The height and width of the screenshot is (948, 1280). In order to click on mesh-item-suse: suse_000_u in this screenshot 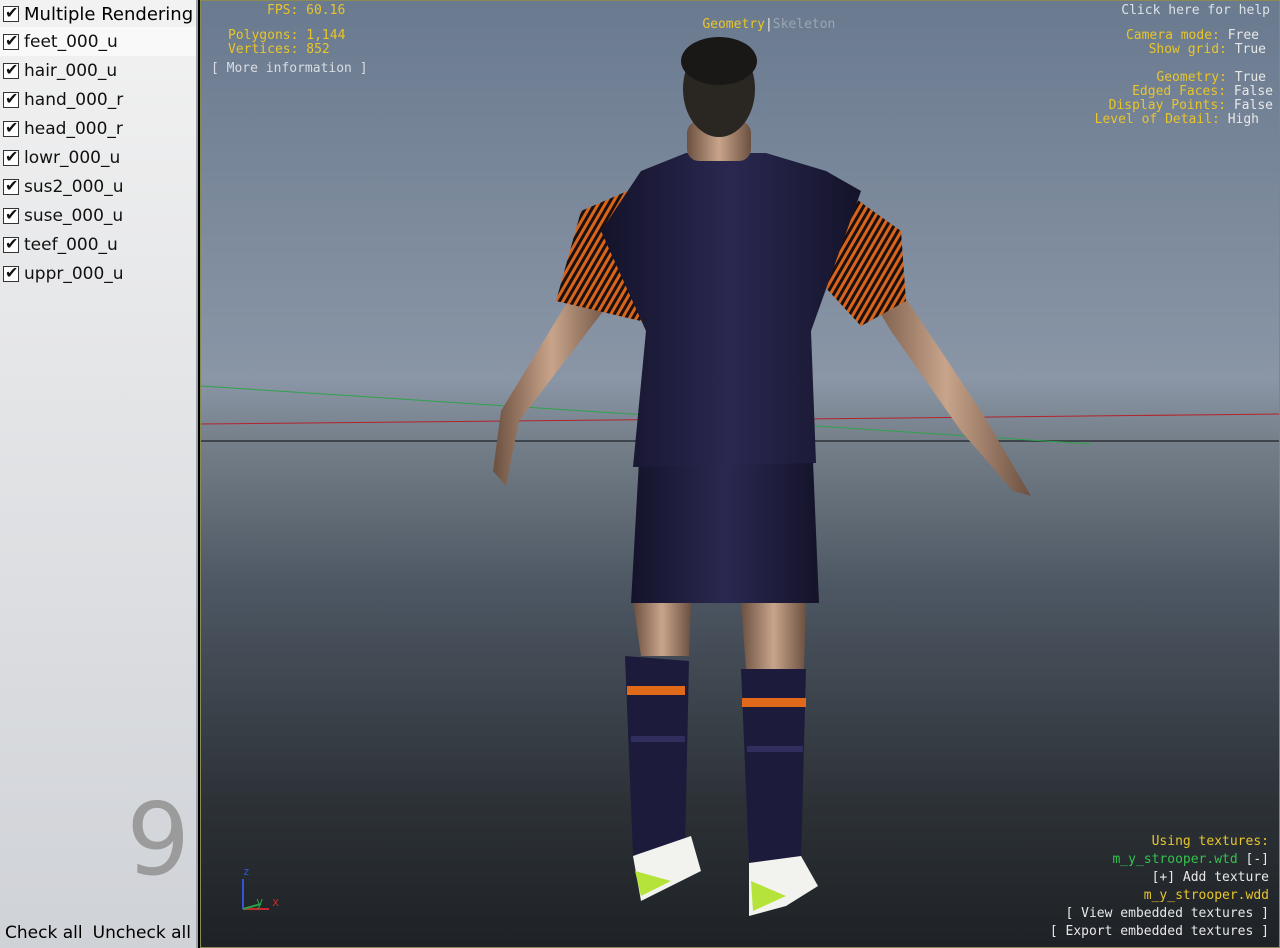, I will do `click(98, 215)`.